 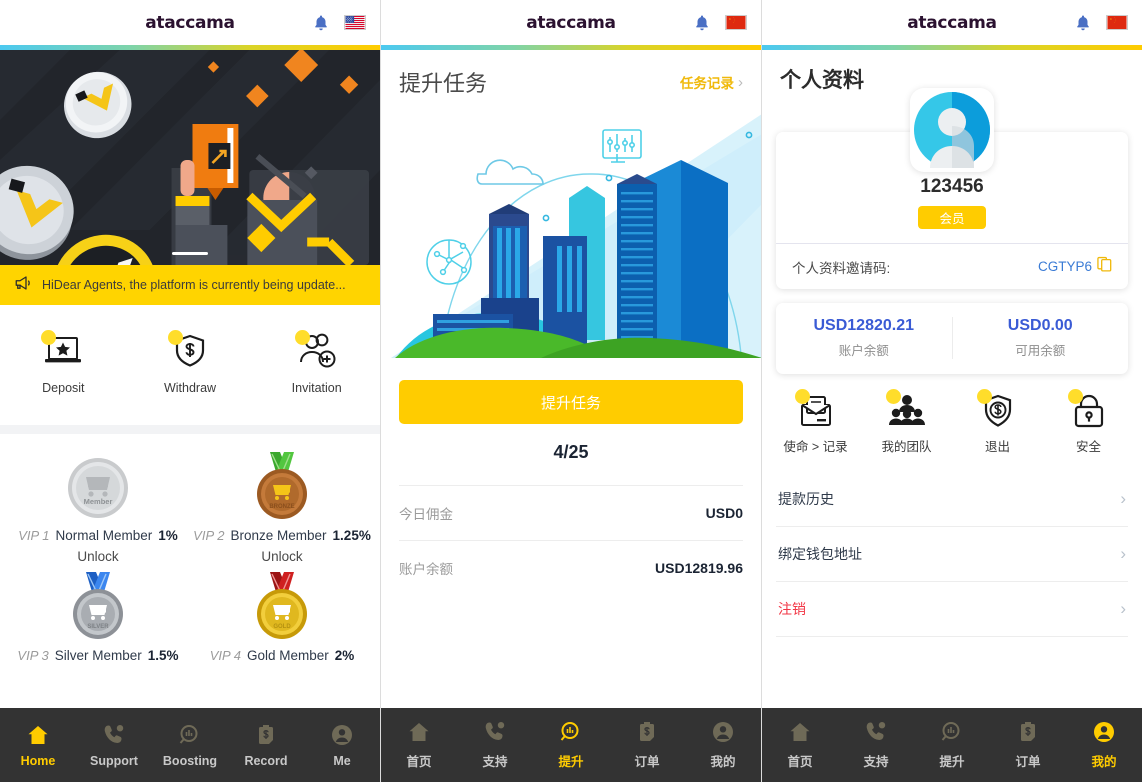 I want to click on balance-total: USD12820.21 账户余额, so click(x=864, y=338).